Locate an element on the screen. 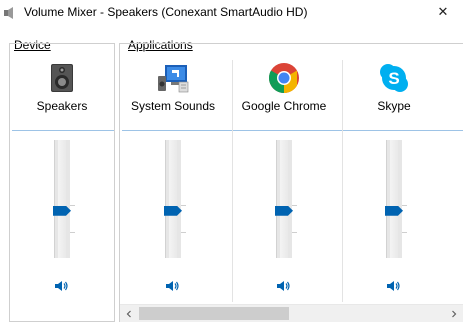 This screenshot has width=463, height=326. scroll-right-button is located at coordinates (454, 313).